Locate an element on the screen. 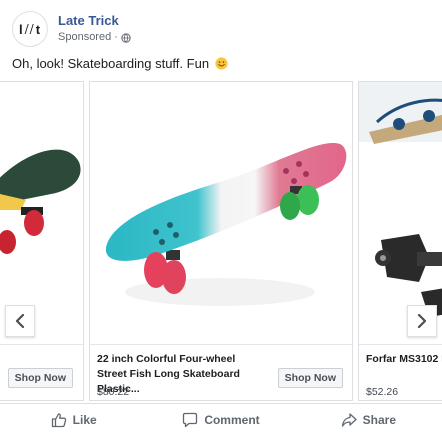 The image size is (442, 439). post-actions: Like Comment Share is located at coordinates (221, 419).